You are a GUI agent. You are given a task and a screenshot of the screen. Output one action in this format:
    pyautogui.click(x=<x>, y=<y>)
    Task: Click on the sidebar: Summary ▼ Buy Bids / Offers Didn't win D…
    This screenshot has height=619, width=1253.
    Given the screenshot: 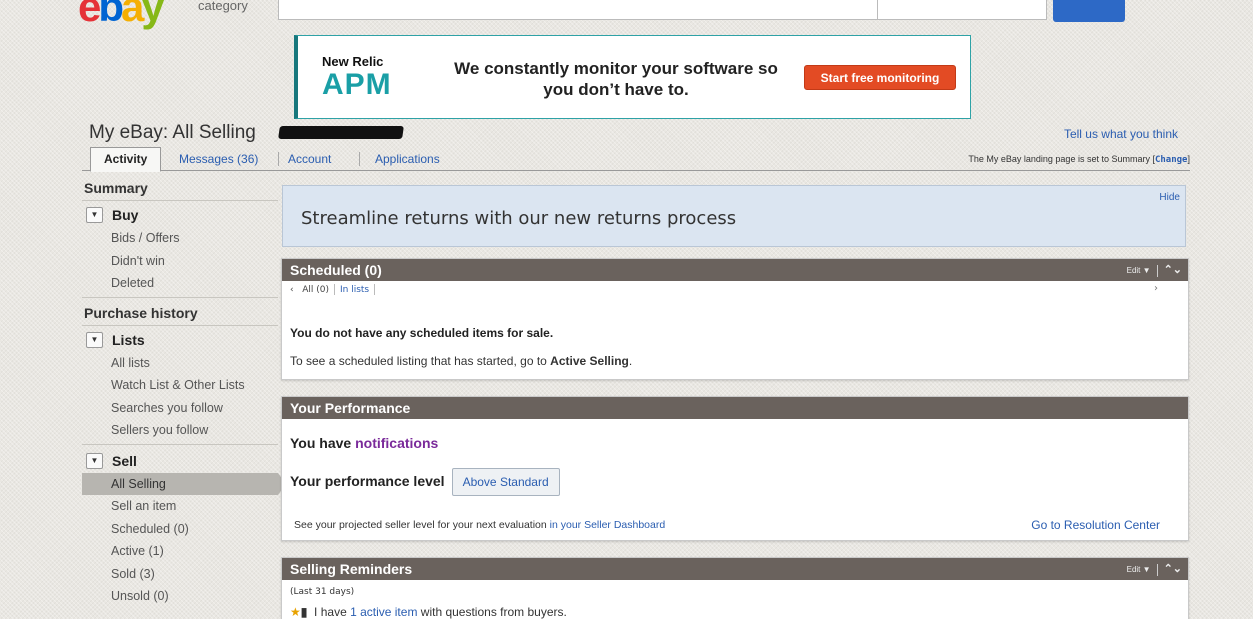 What is the action you would take?
    pyautogui.click(x=184, y=391)
    